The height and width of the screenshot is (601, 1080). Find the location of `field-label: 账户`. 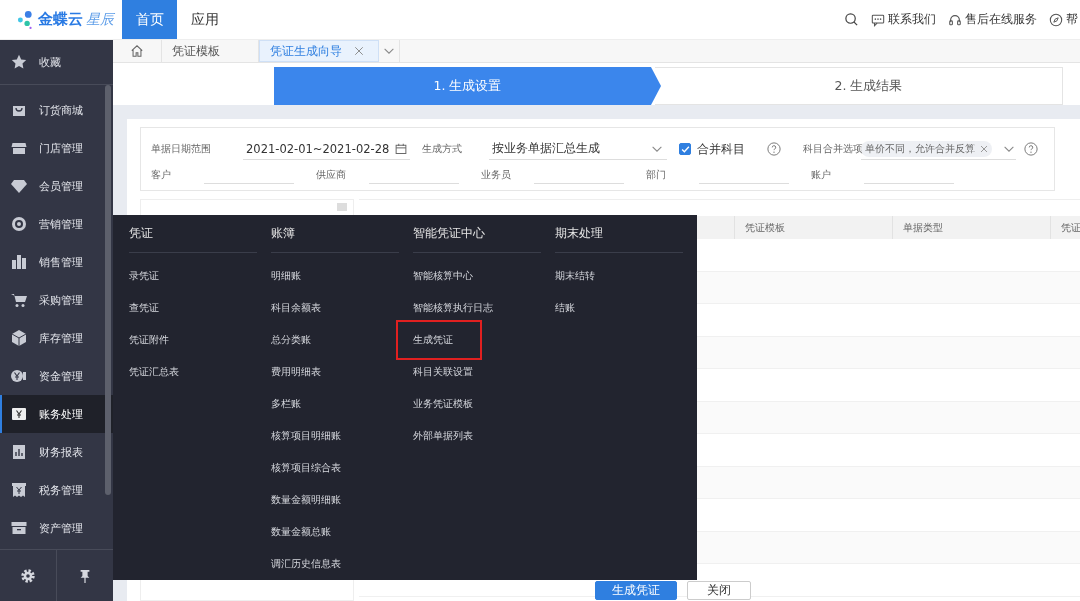

field-label: 账户 is located at coordinates (821, 174).